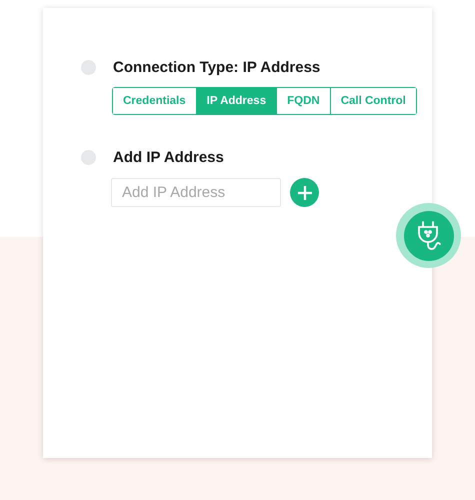  Describe the element at coordinates (236, 101) in the screenshot. I see `tab: IP Address` at that location.